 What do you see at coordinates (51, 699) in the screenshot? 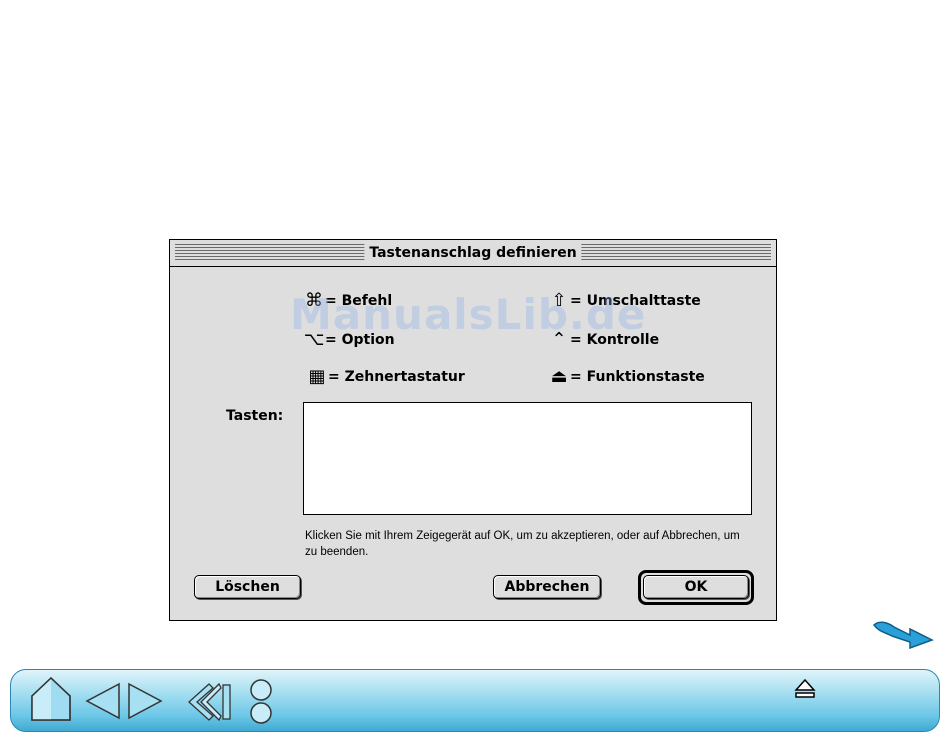
I see `home-icon` at bounding box center [51, 699].